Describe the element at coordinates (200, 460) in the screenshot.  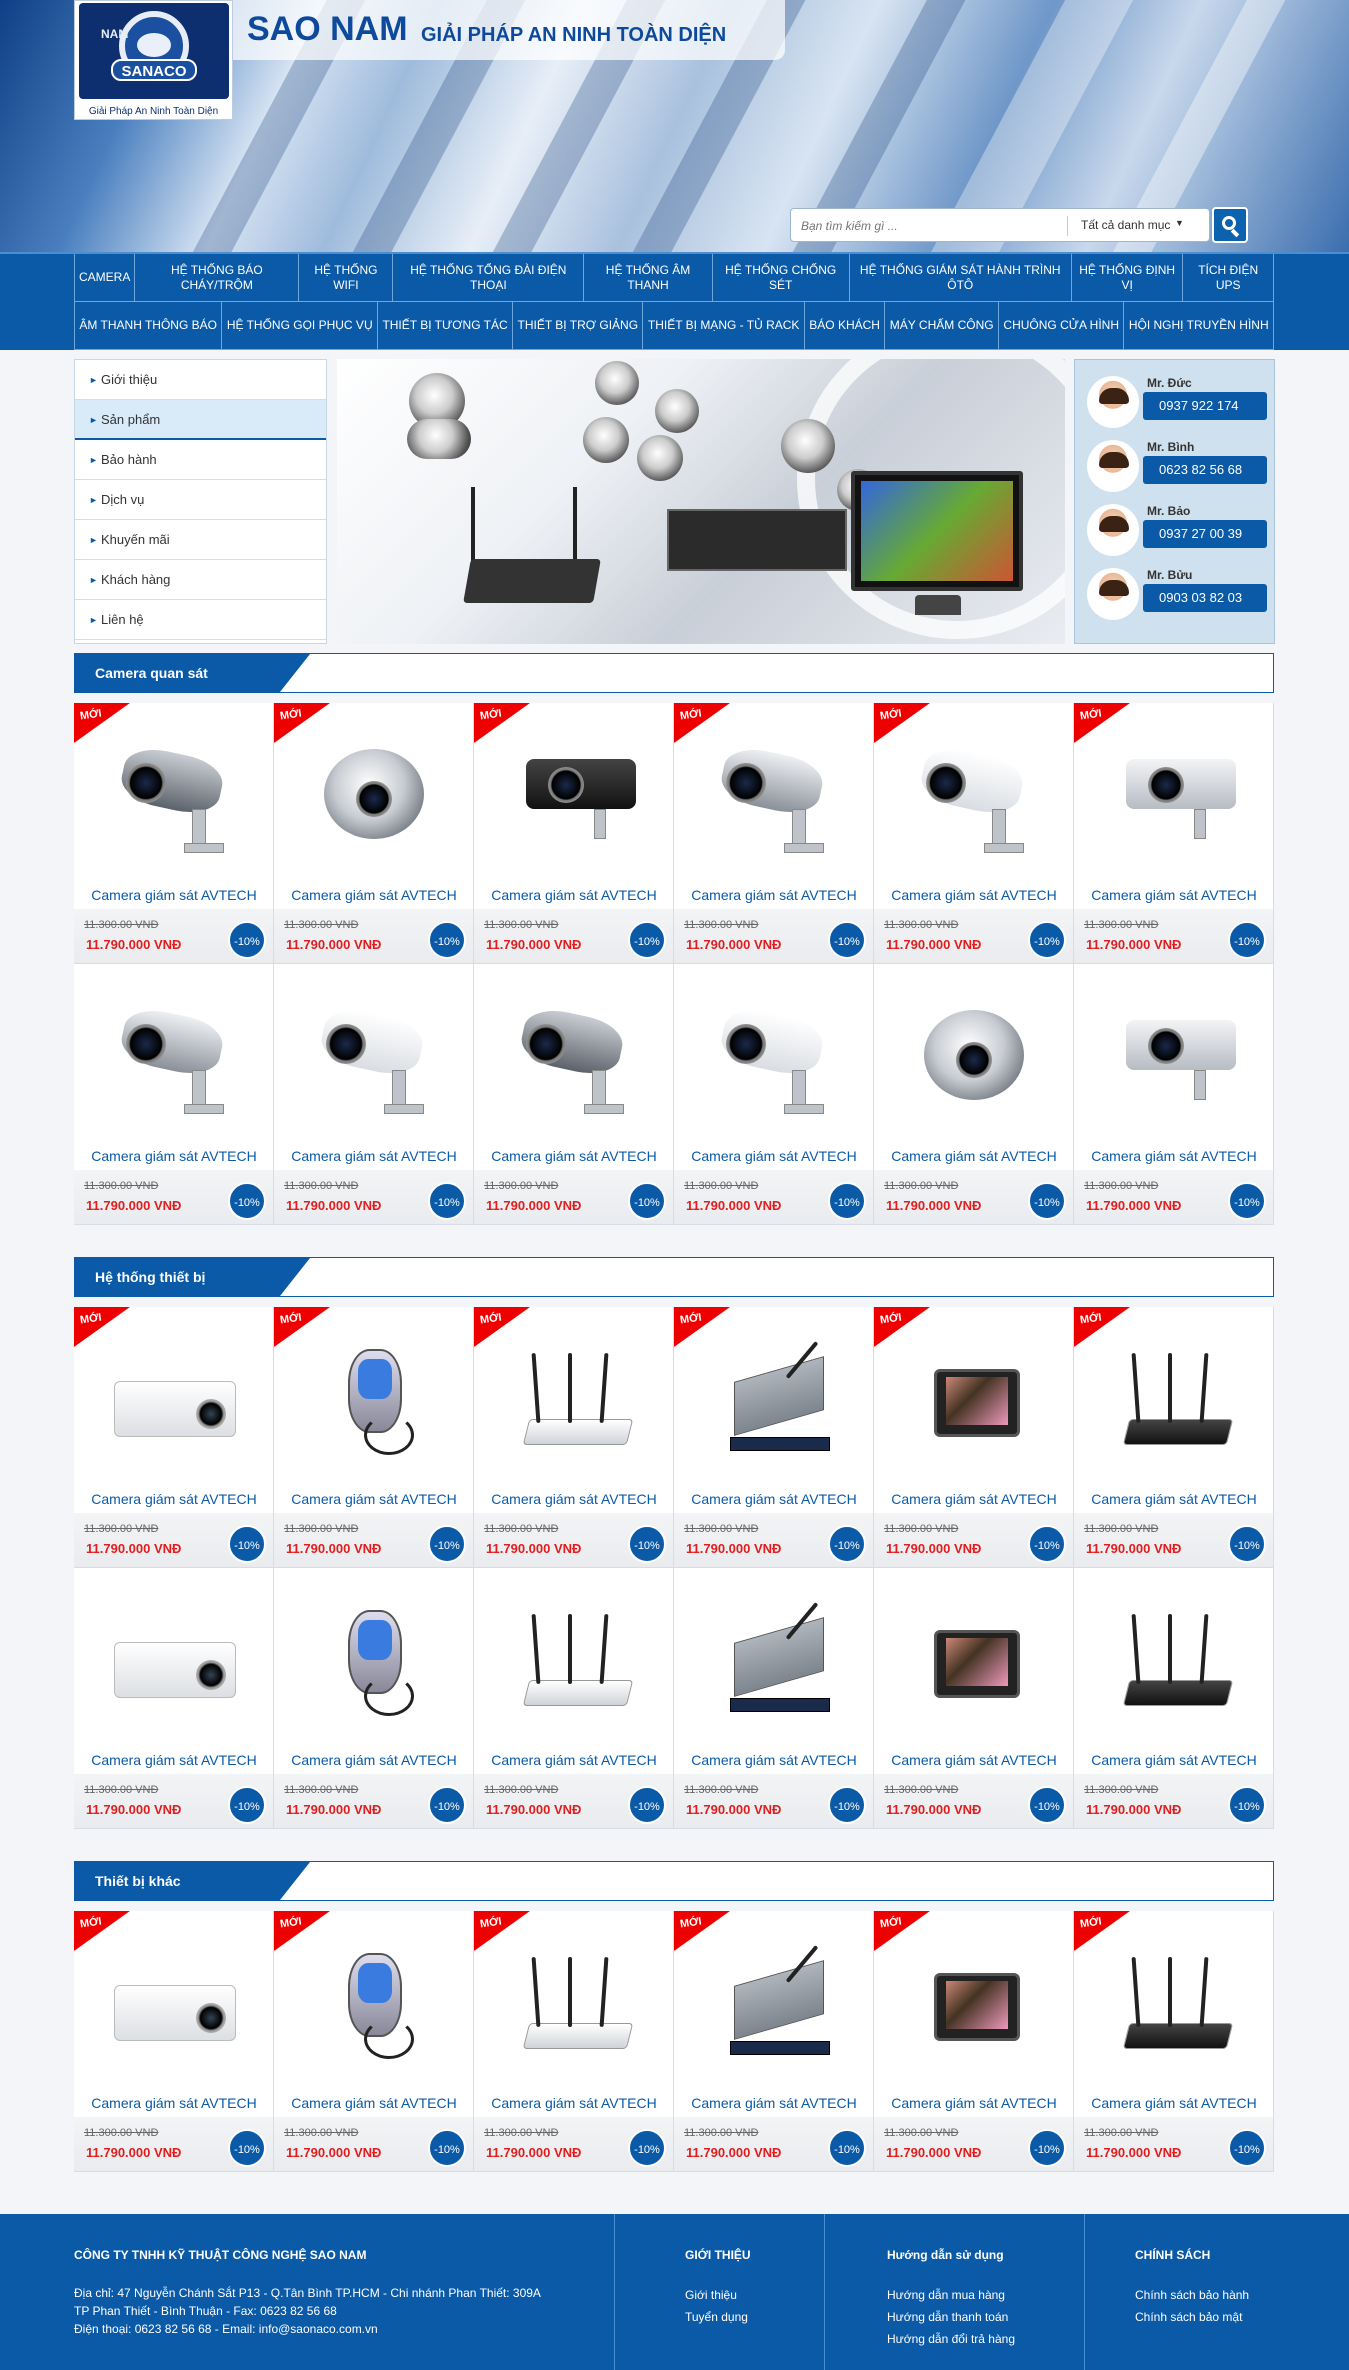
I see `side-menu-item: ► Bảo hành` at that location.